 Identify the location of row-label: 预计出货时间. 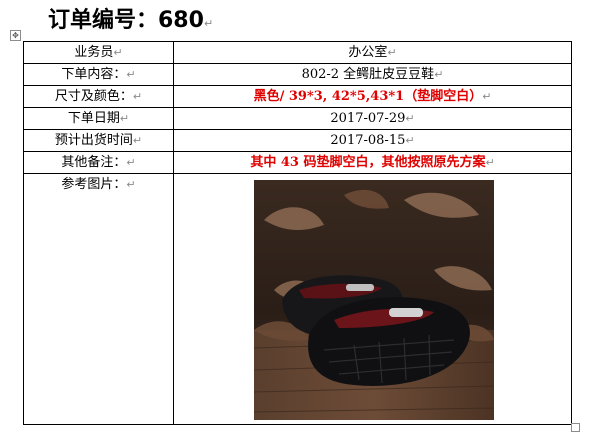
(93, 140).